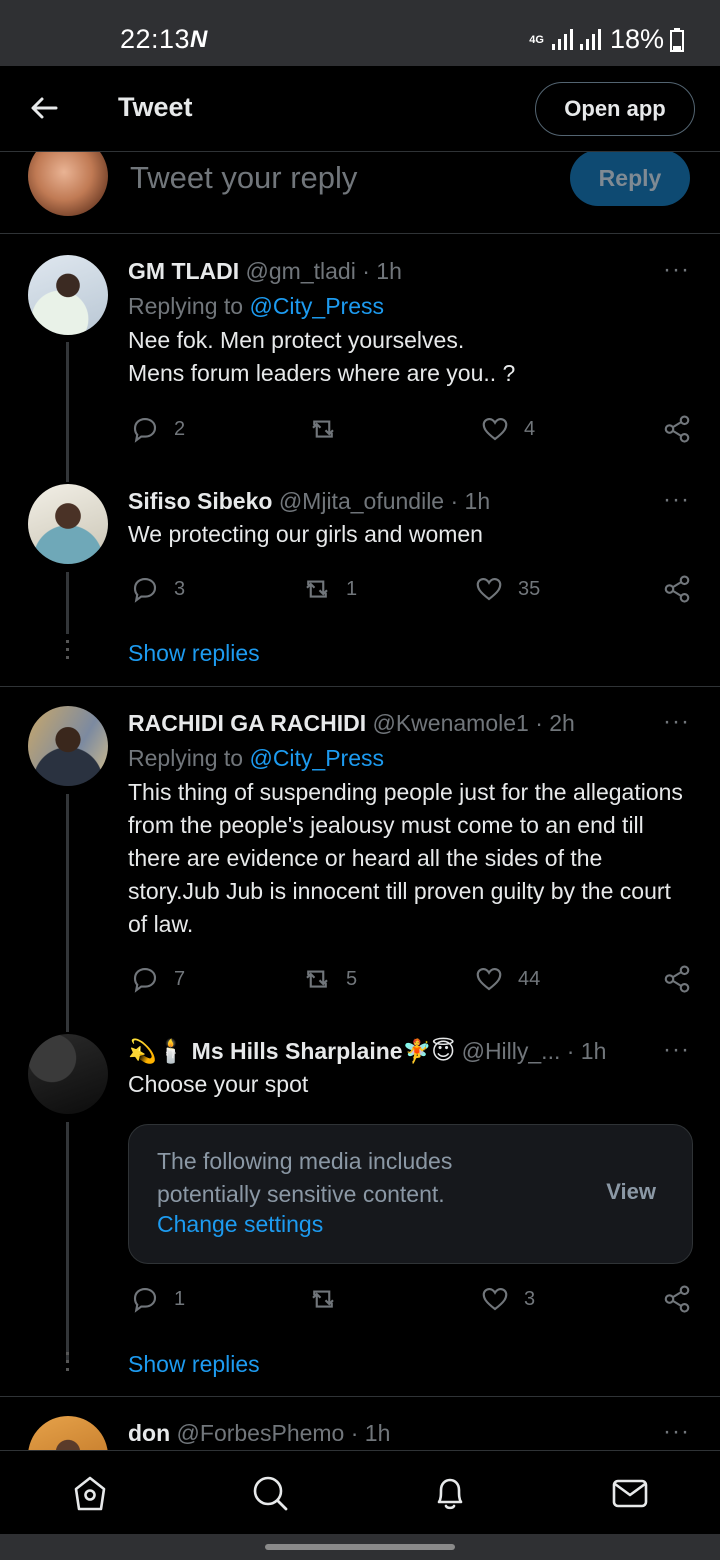 The width and height of the screenshot is (720, 1560). Describe the element at coordinates (157, 1299) in the screenshot. I see `reply-action: 1` at that location.